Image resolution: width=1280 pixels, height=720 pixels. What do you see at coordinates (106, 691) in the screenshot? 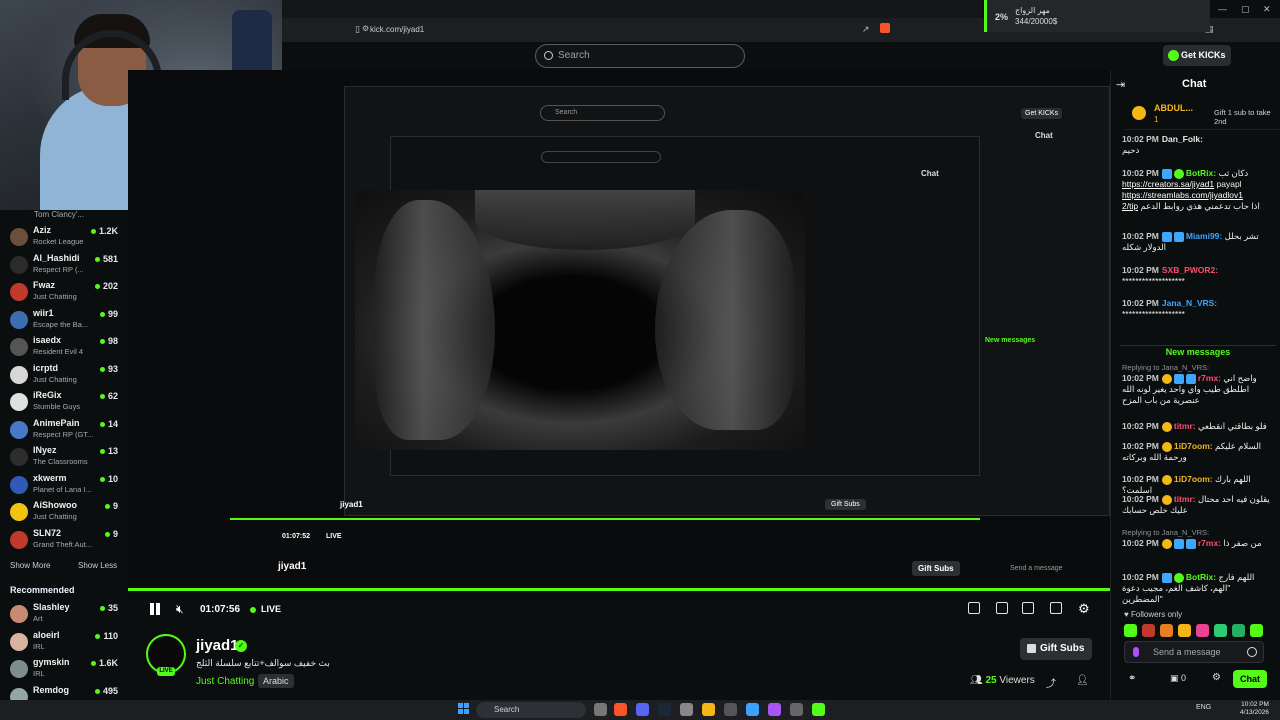
I see `channel-viewers: 495` at bounding box center [106, 691].